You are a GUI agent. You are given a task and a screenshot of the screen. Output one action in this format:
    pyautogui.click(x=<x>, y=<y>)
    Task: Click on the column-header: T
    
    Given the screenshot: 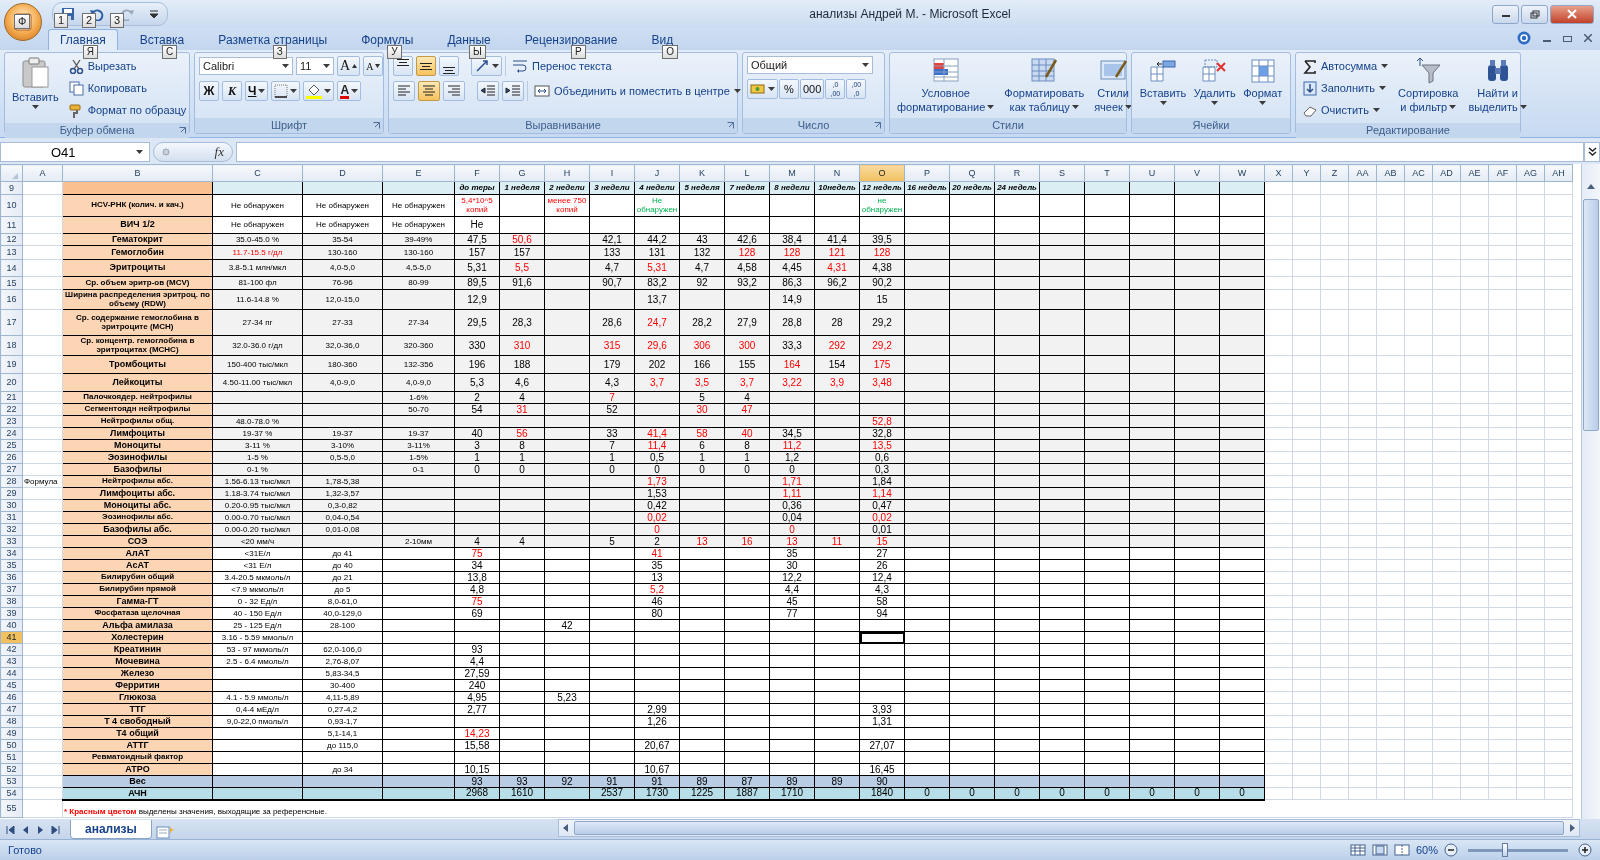 What is the action you would take?
    pyautogui.click(x=1107, y=173)
    